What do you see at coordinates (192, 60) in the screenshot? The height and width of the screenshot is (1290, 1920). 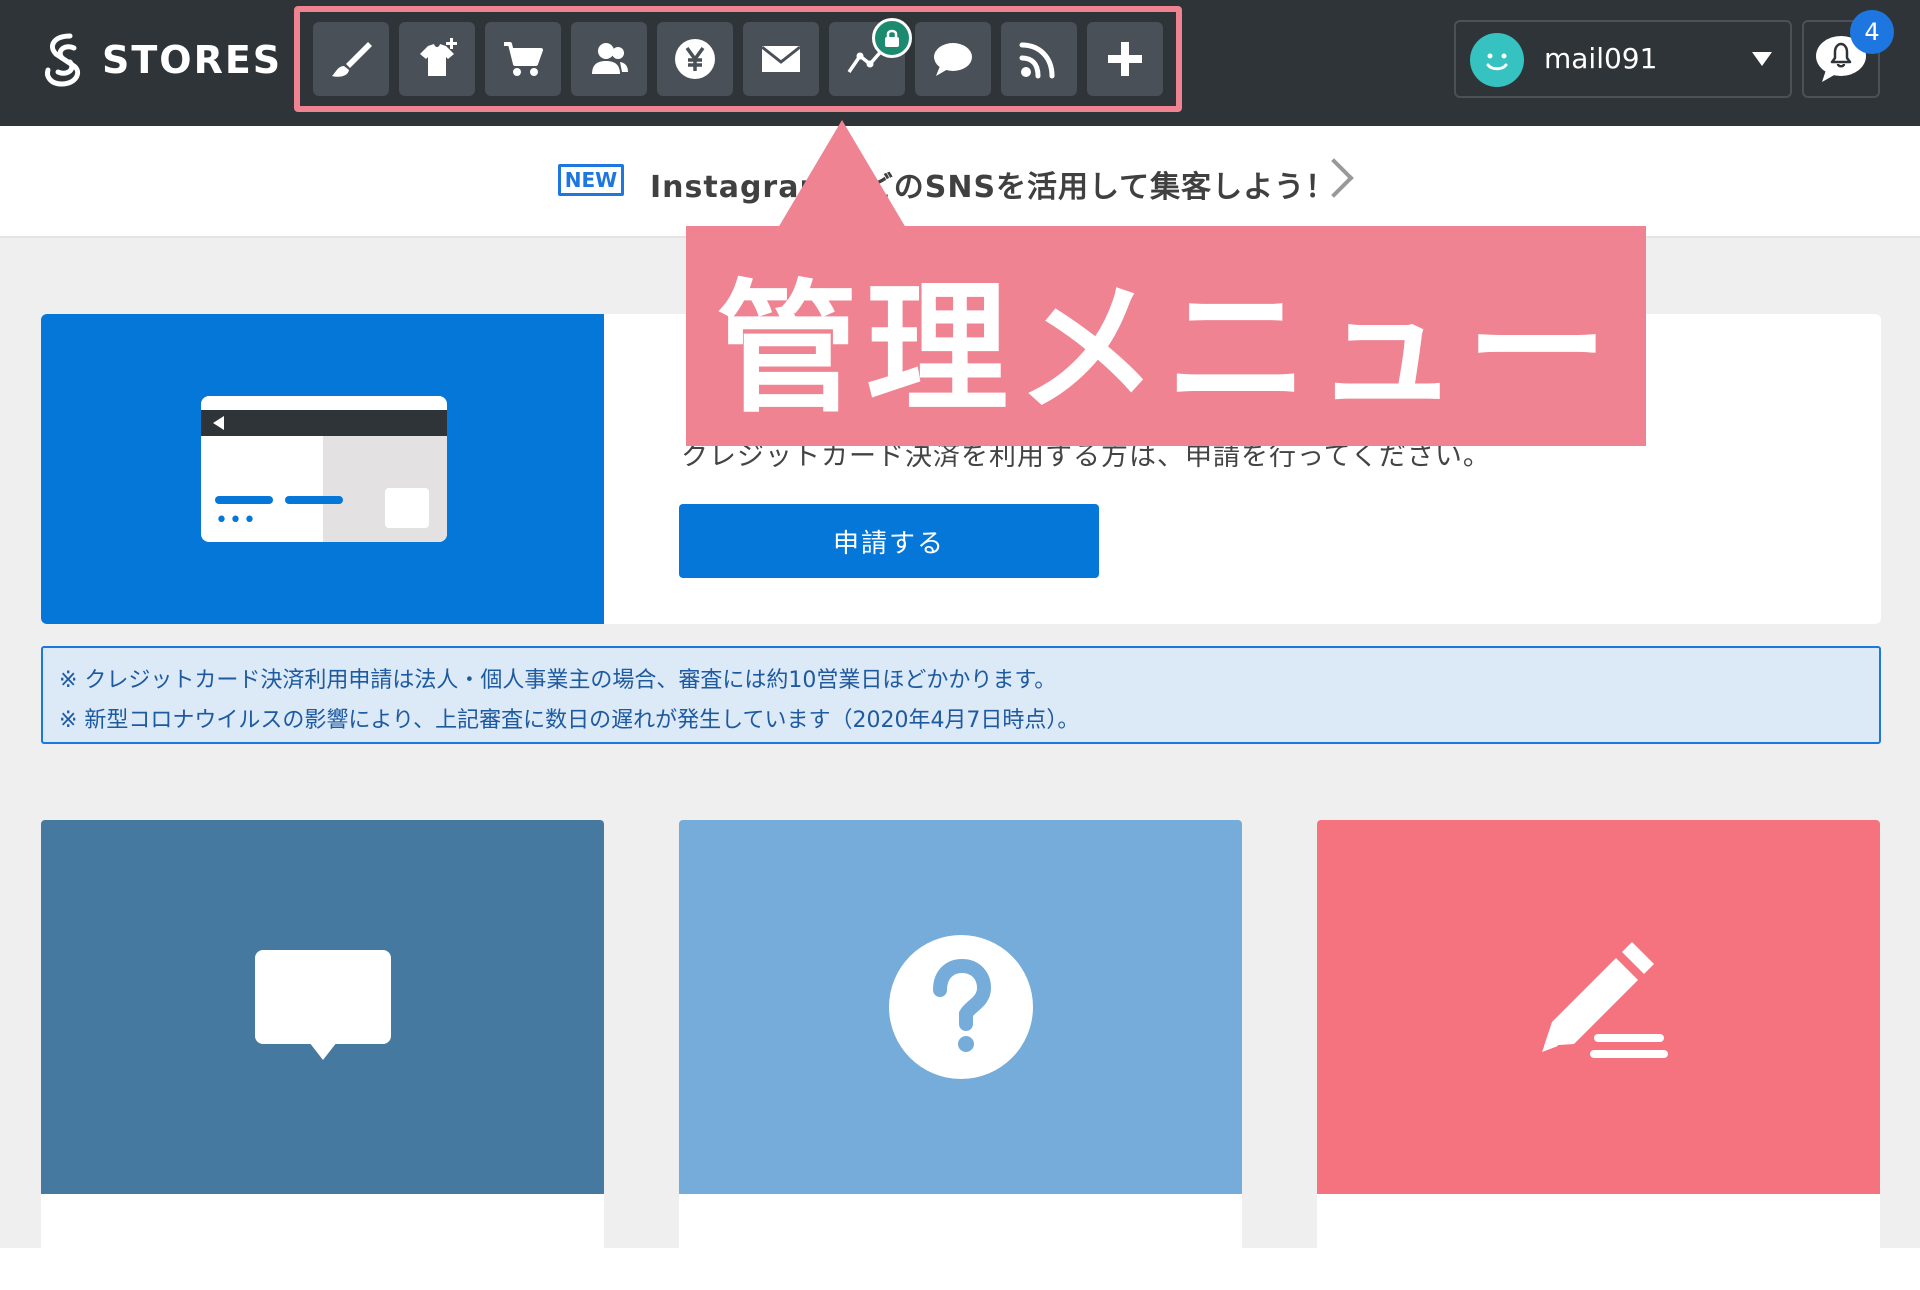 I see `logo-text: STORES` at bounding box center [192, 60].